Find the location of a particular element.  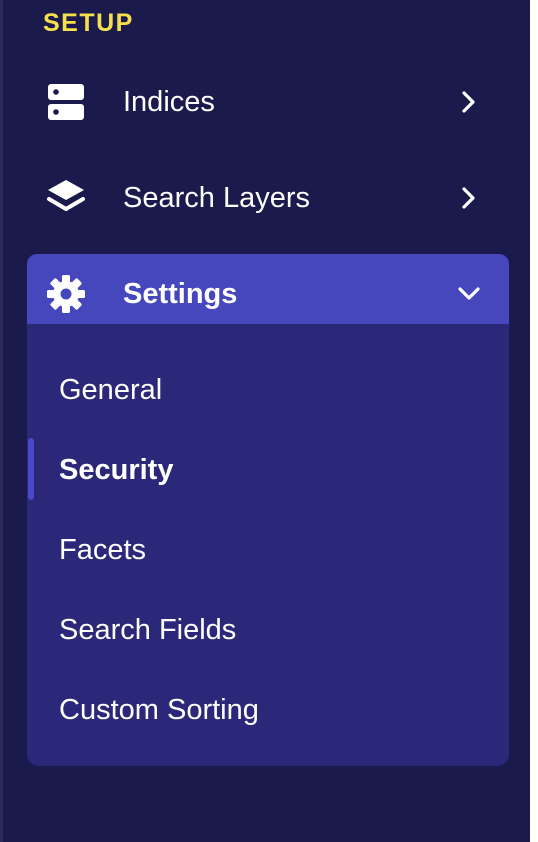

submenu-item-general: General is located at coordinates (110, 390).